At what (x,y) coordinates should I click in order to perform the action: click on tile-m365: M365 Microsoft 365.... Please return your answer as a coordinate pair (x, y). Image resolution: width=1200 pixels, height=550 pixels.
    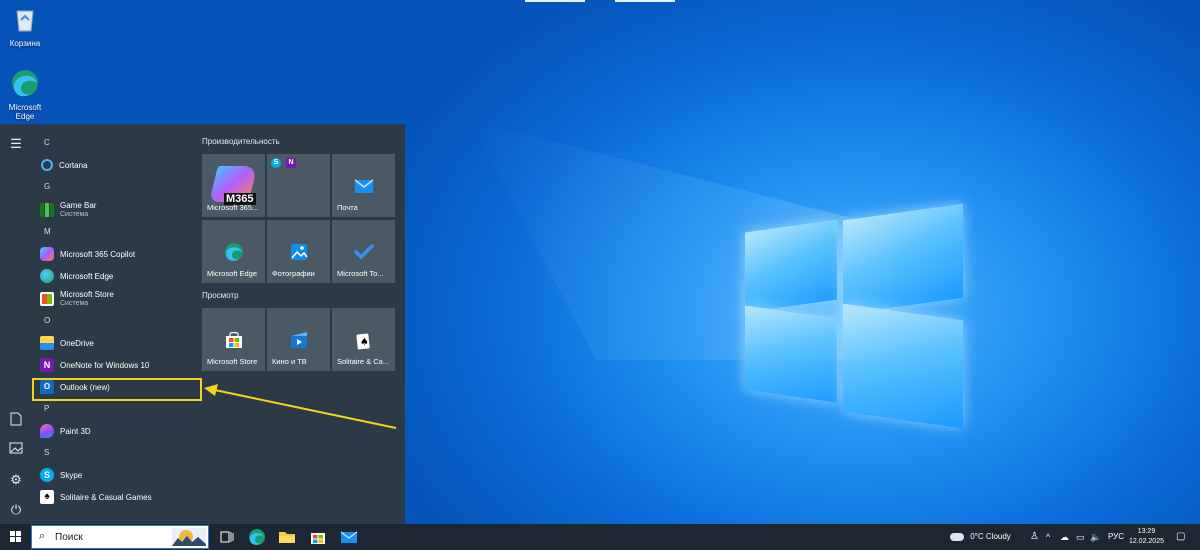
    Looking at the image, I should click on (233, 185).